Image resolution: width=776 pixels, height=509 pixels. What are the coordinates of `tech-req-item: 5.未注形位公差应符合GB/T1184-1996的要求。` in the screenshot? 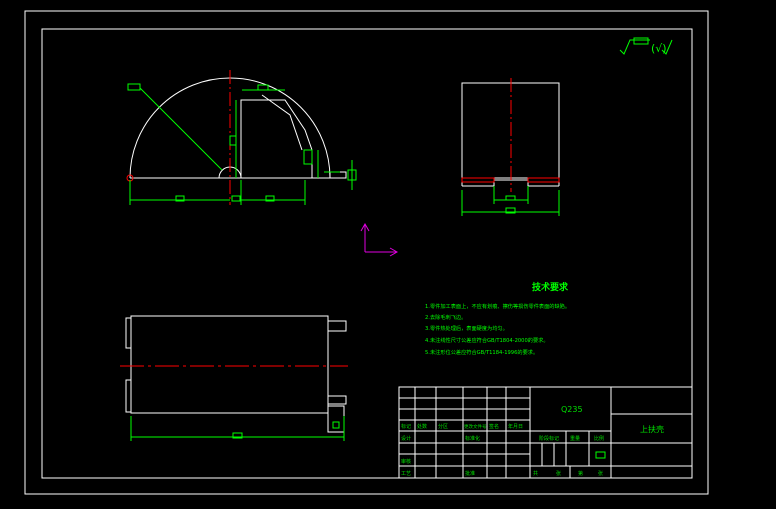 It's located at (481, 352).